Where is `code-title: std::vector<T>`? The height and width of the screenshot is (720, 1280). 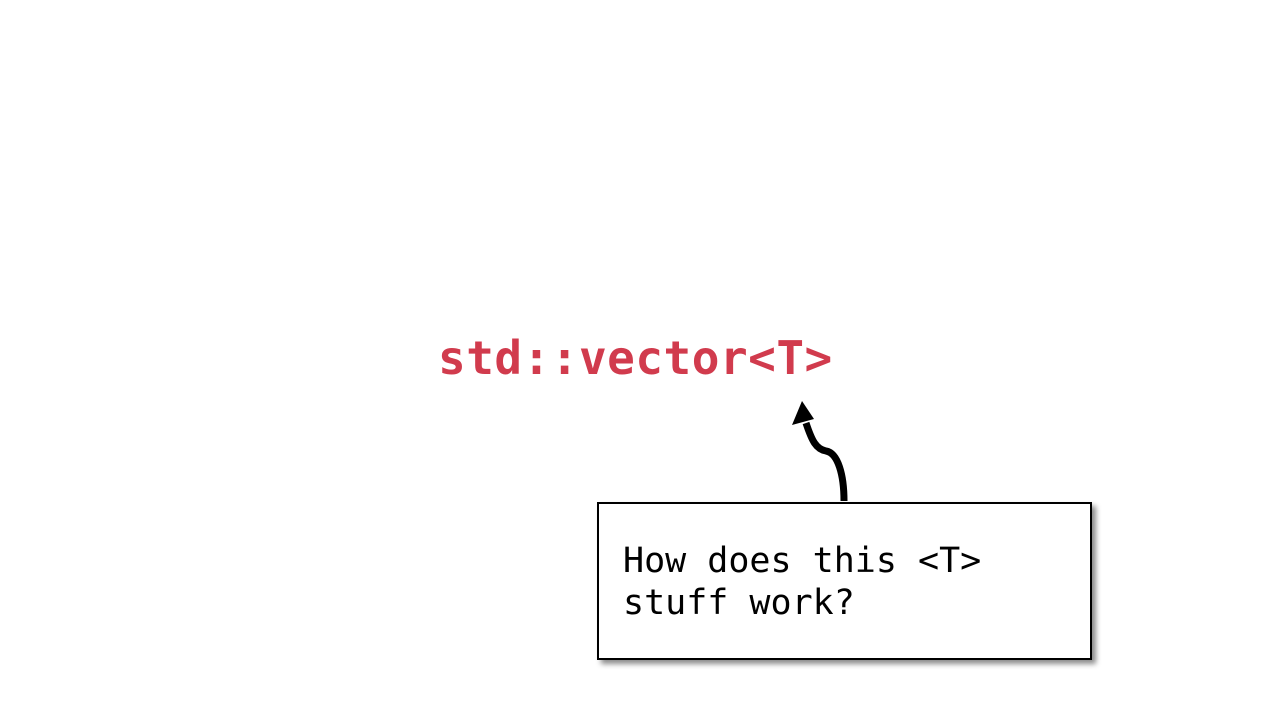
code-title: std::vector<T> is located at coordinates (635, 358).